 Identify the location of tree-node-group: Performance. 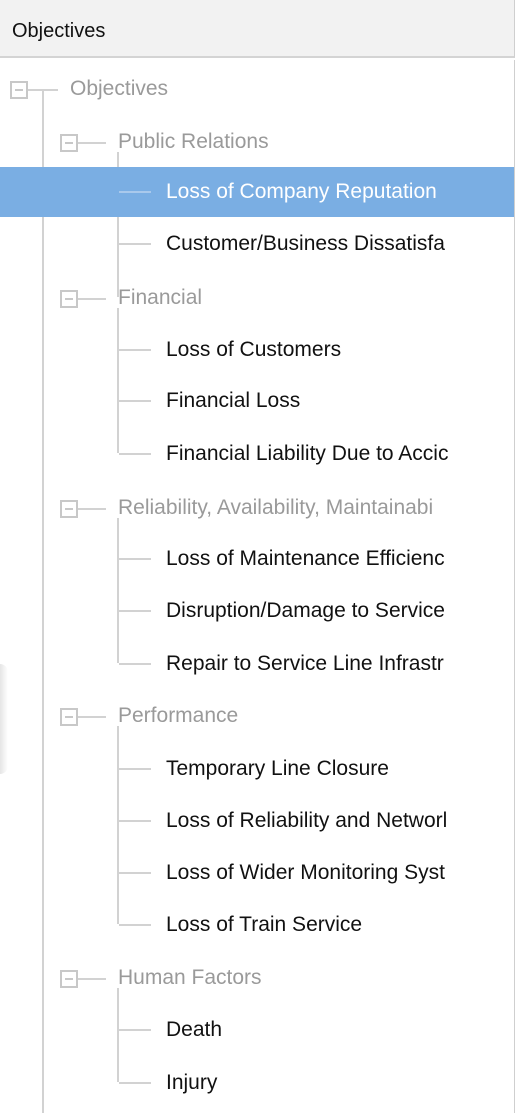
(178, 716).